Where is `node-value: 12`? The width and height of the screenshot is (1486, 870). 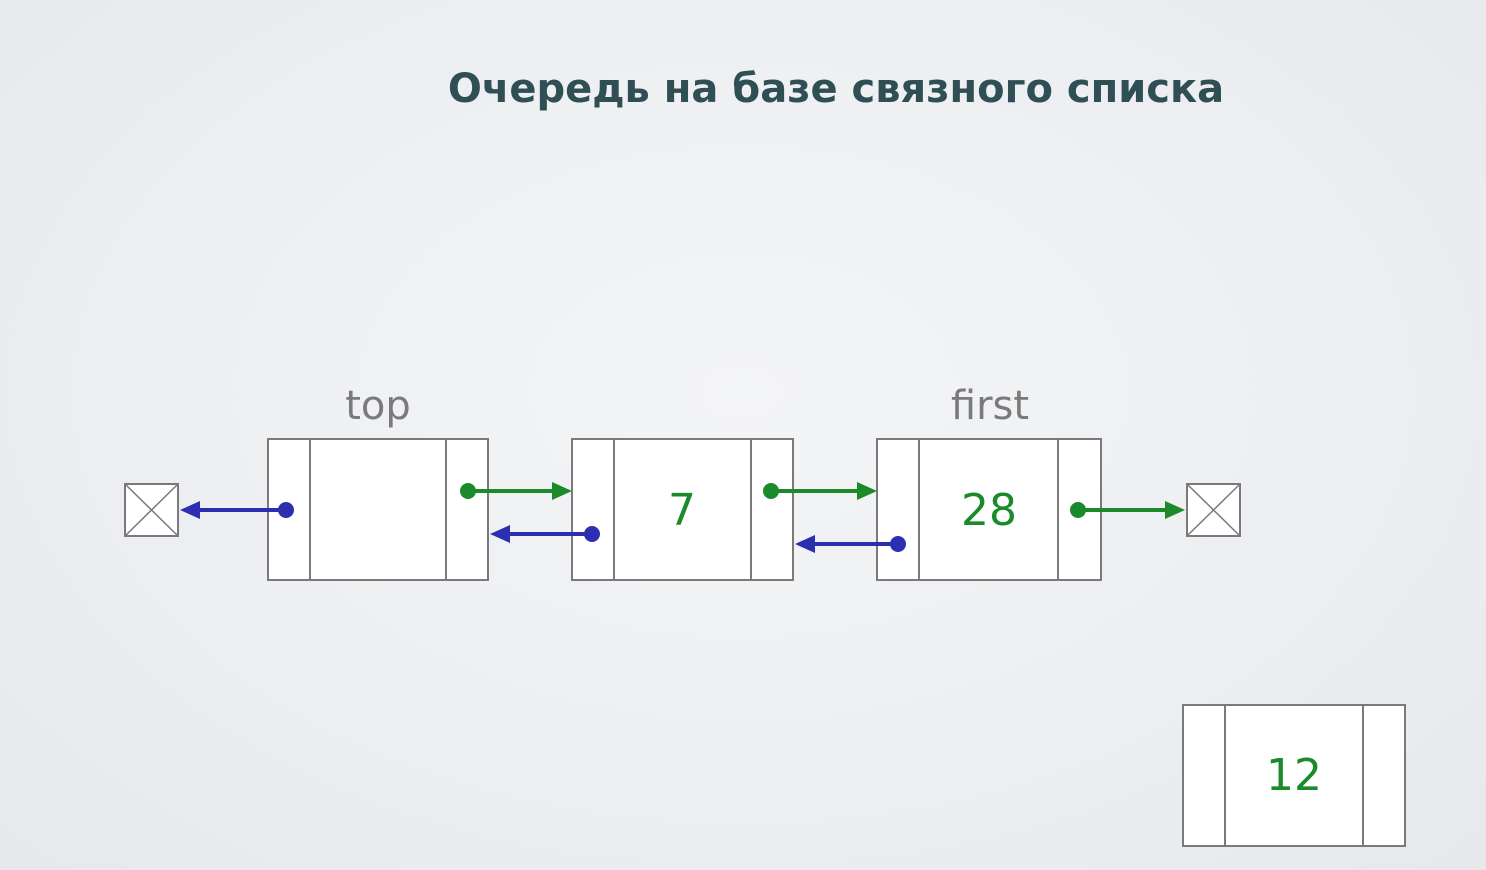
node-value: 12 is located at coordinates (1294, 775).